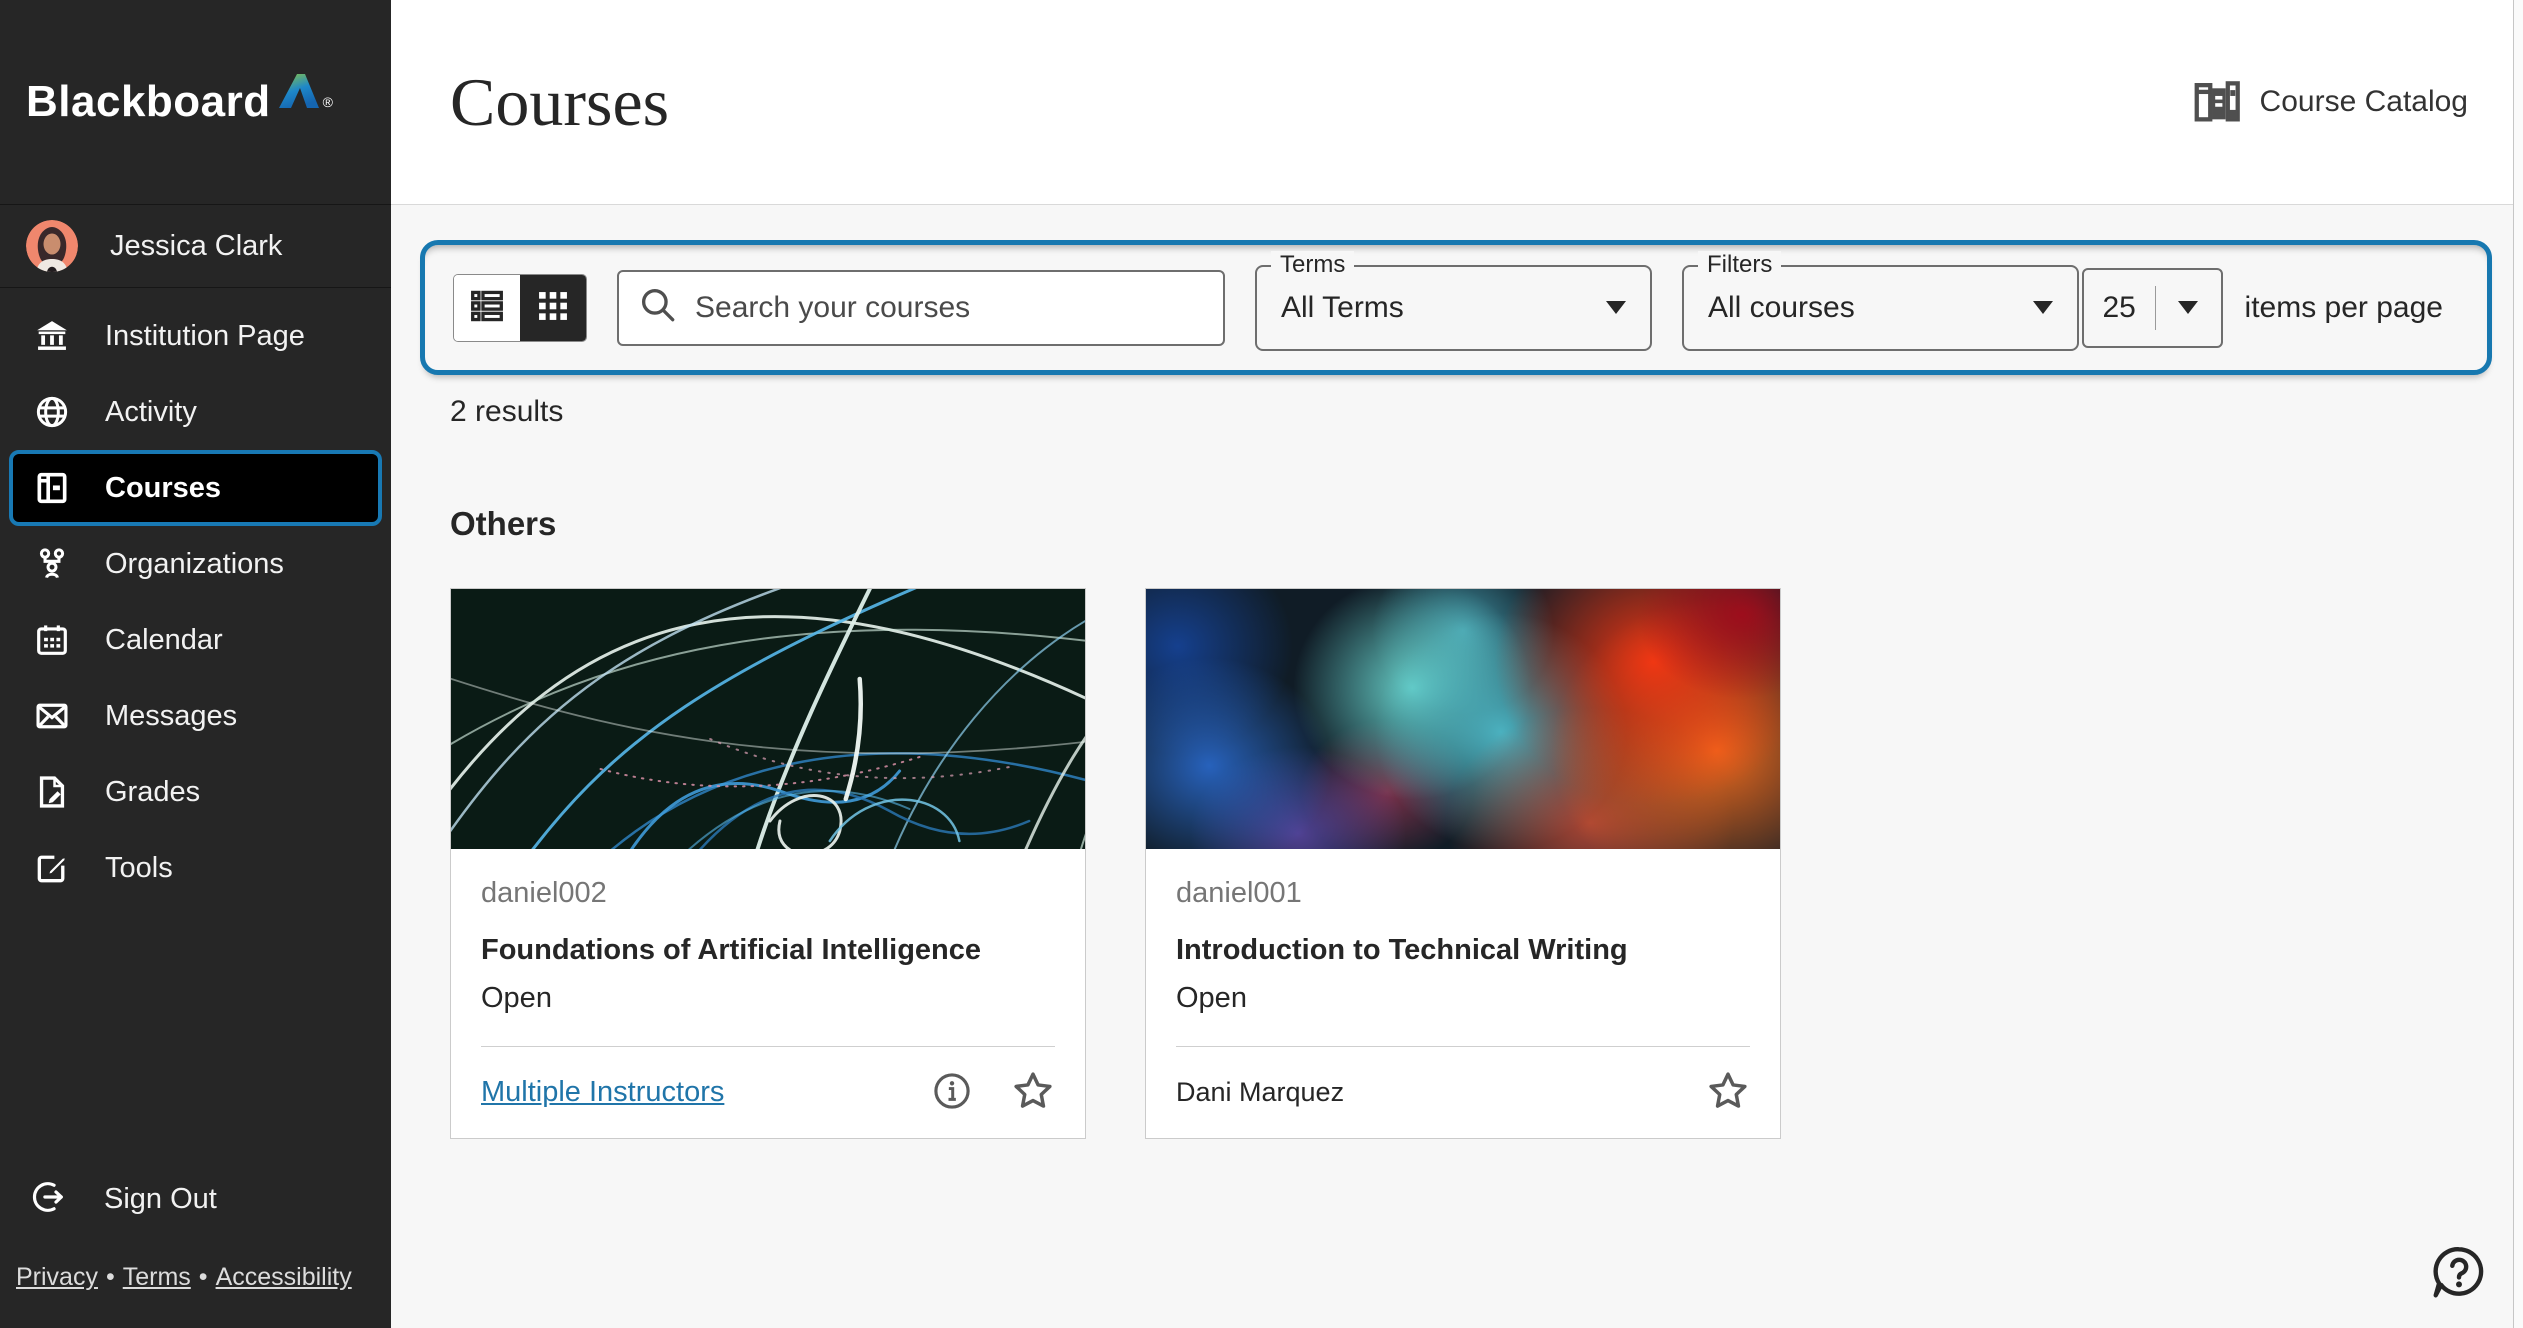 This screenshot has width=2523, height=1328. I want to click on course-title: Introduction to Technical Writing, so click(1463, 950).